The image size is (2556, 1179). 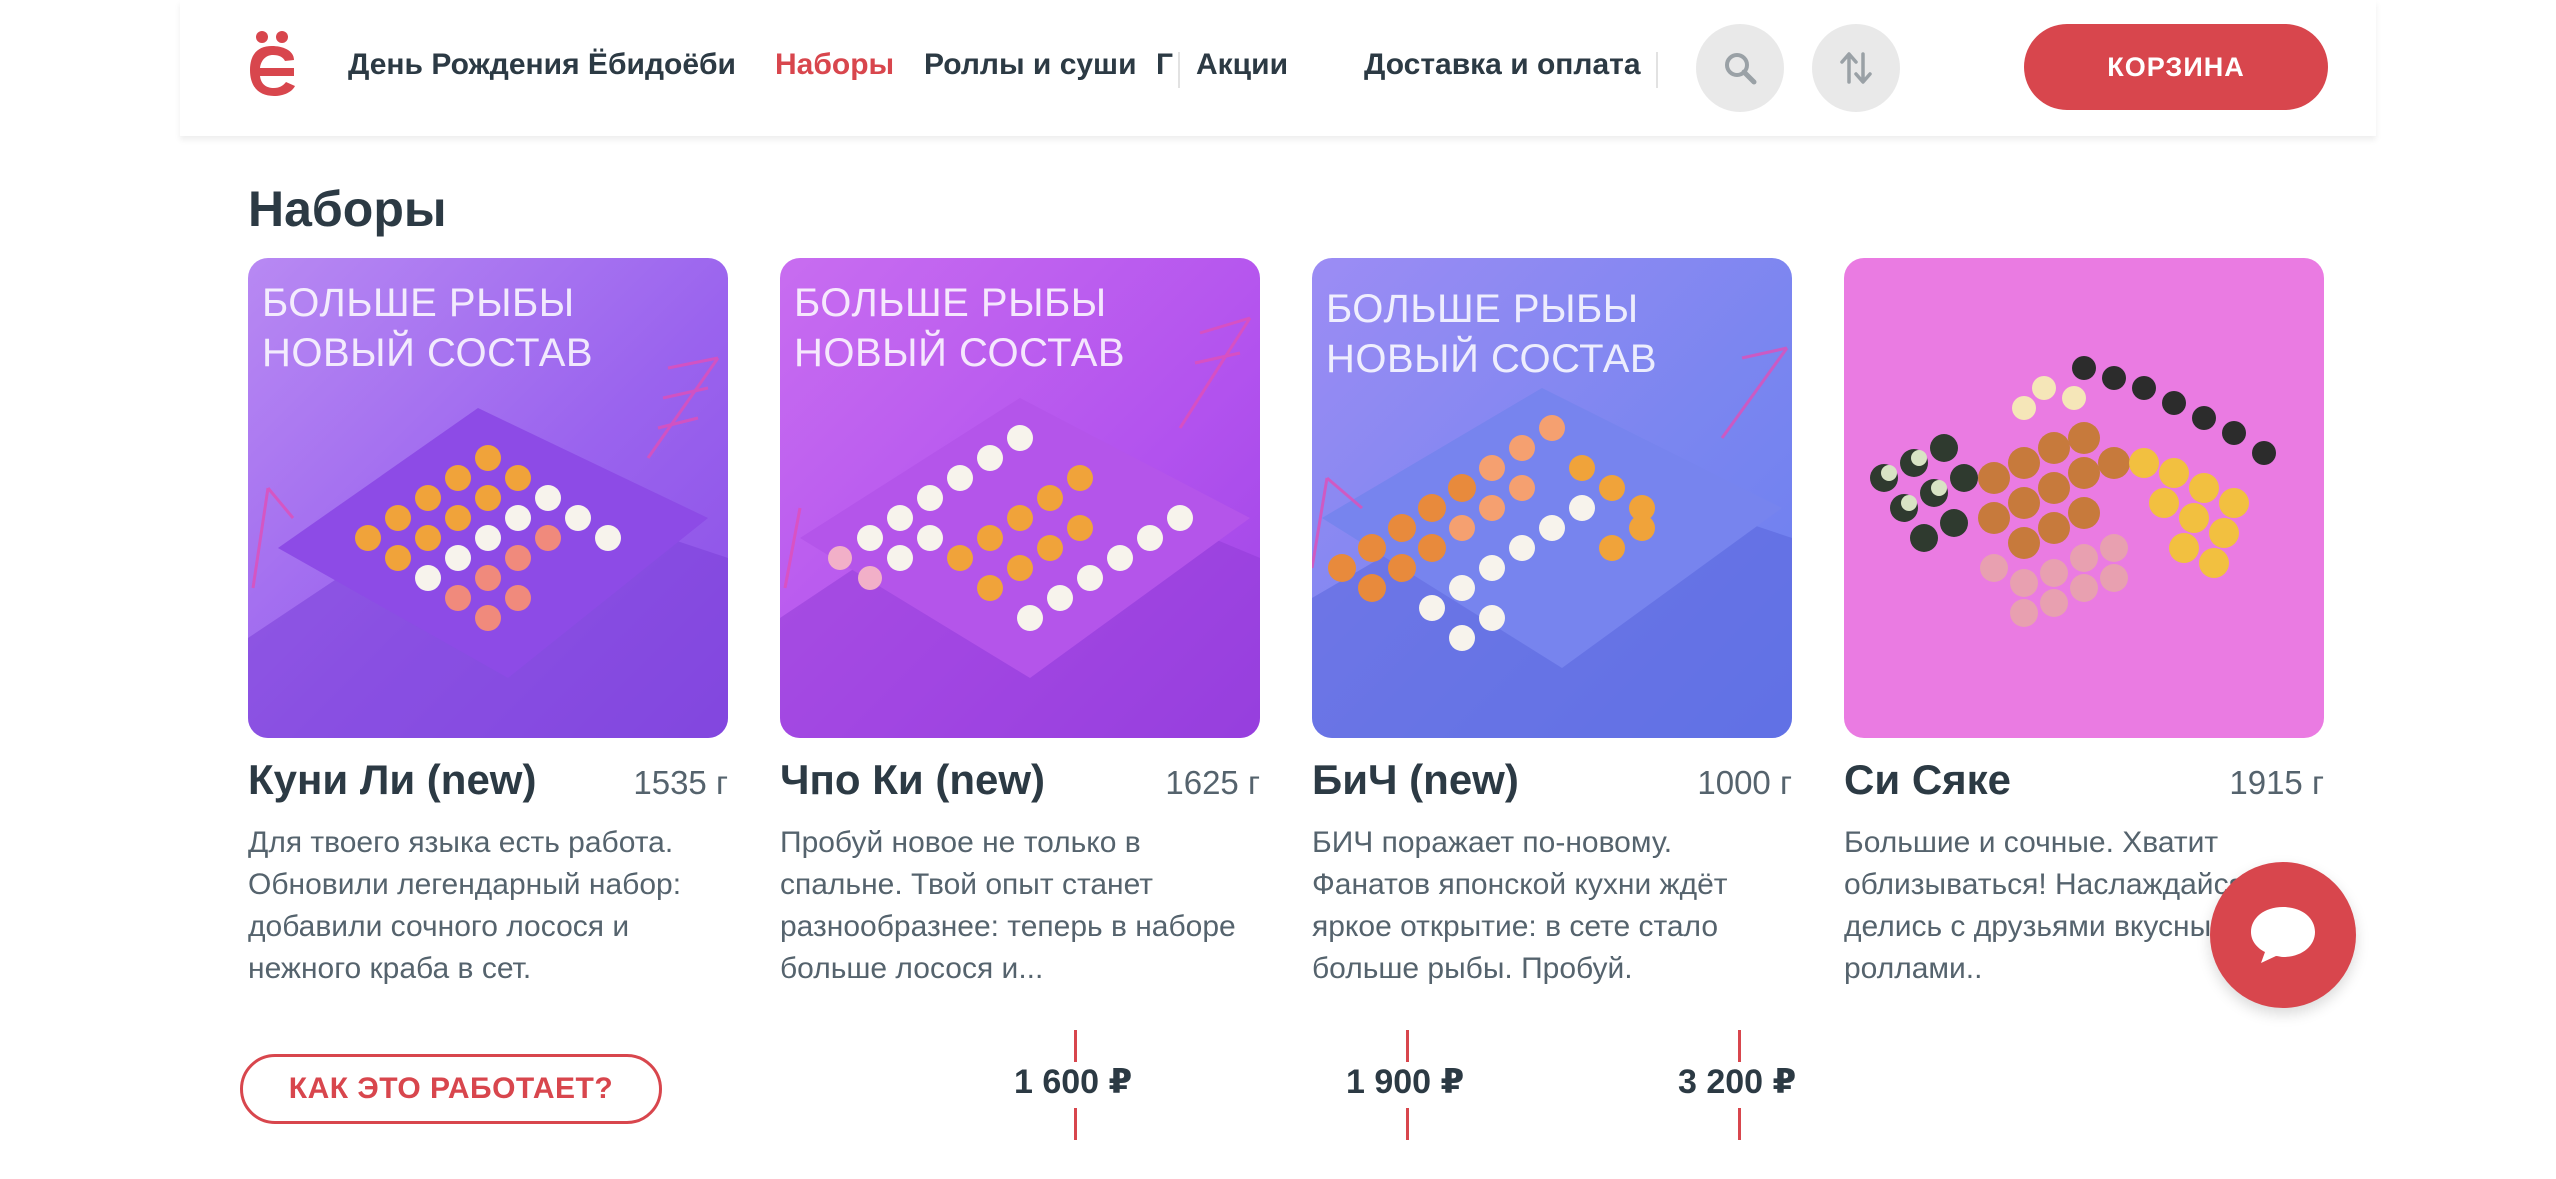 What do you see at coordinates (912, 780) in the screenshot?
I see `product-name: Чпо Ки (new)` at bounding box center [912, 780].